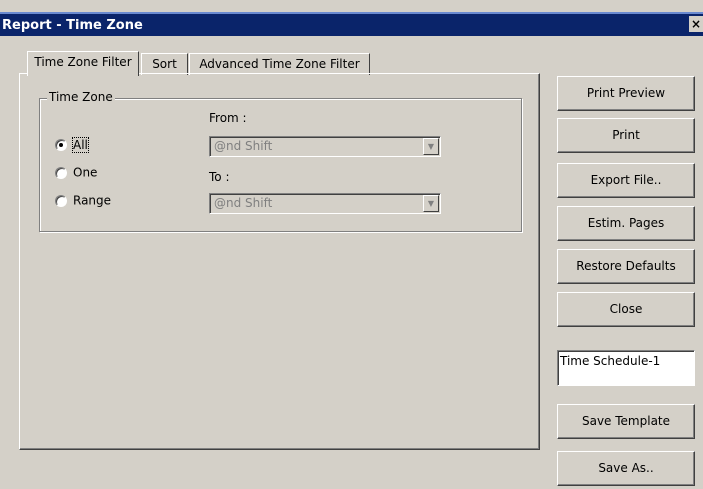 This screenshot has height=489, width=703. What do you see at coordinates (228, 118) in the screenshot?
I see `from-label: From :` at bounding box center [228, 118].